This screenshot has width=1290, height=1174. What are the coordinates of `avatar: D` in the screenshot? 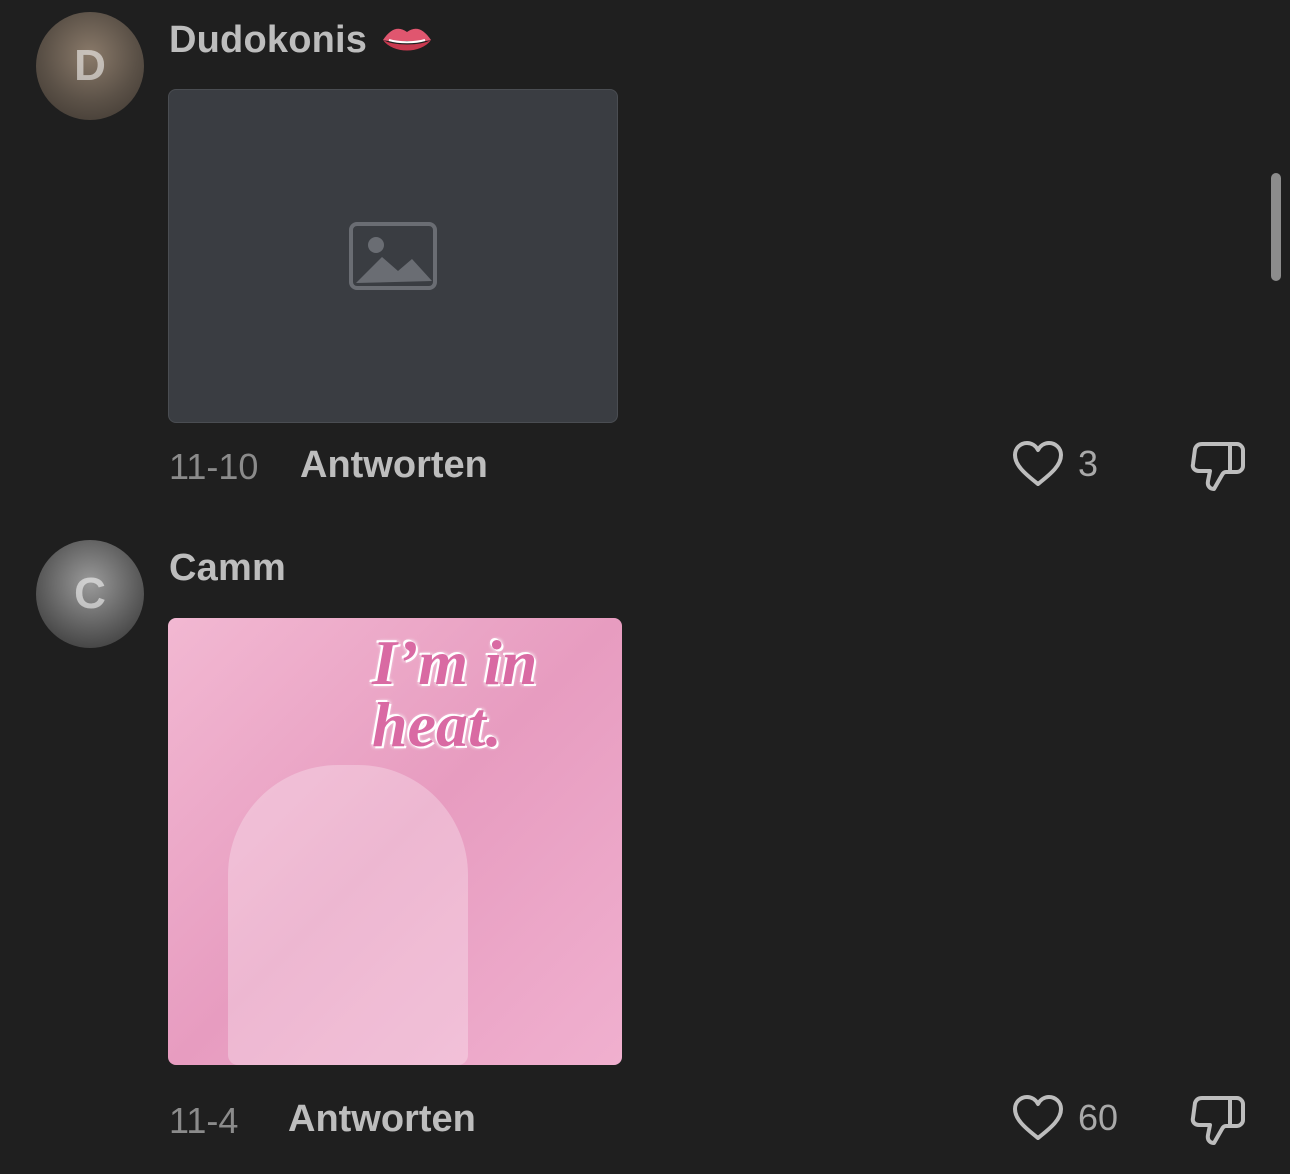 It's located at (90, 66).